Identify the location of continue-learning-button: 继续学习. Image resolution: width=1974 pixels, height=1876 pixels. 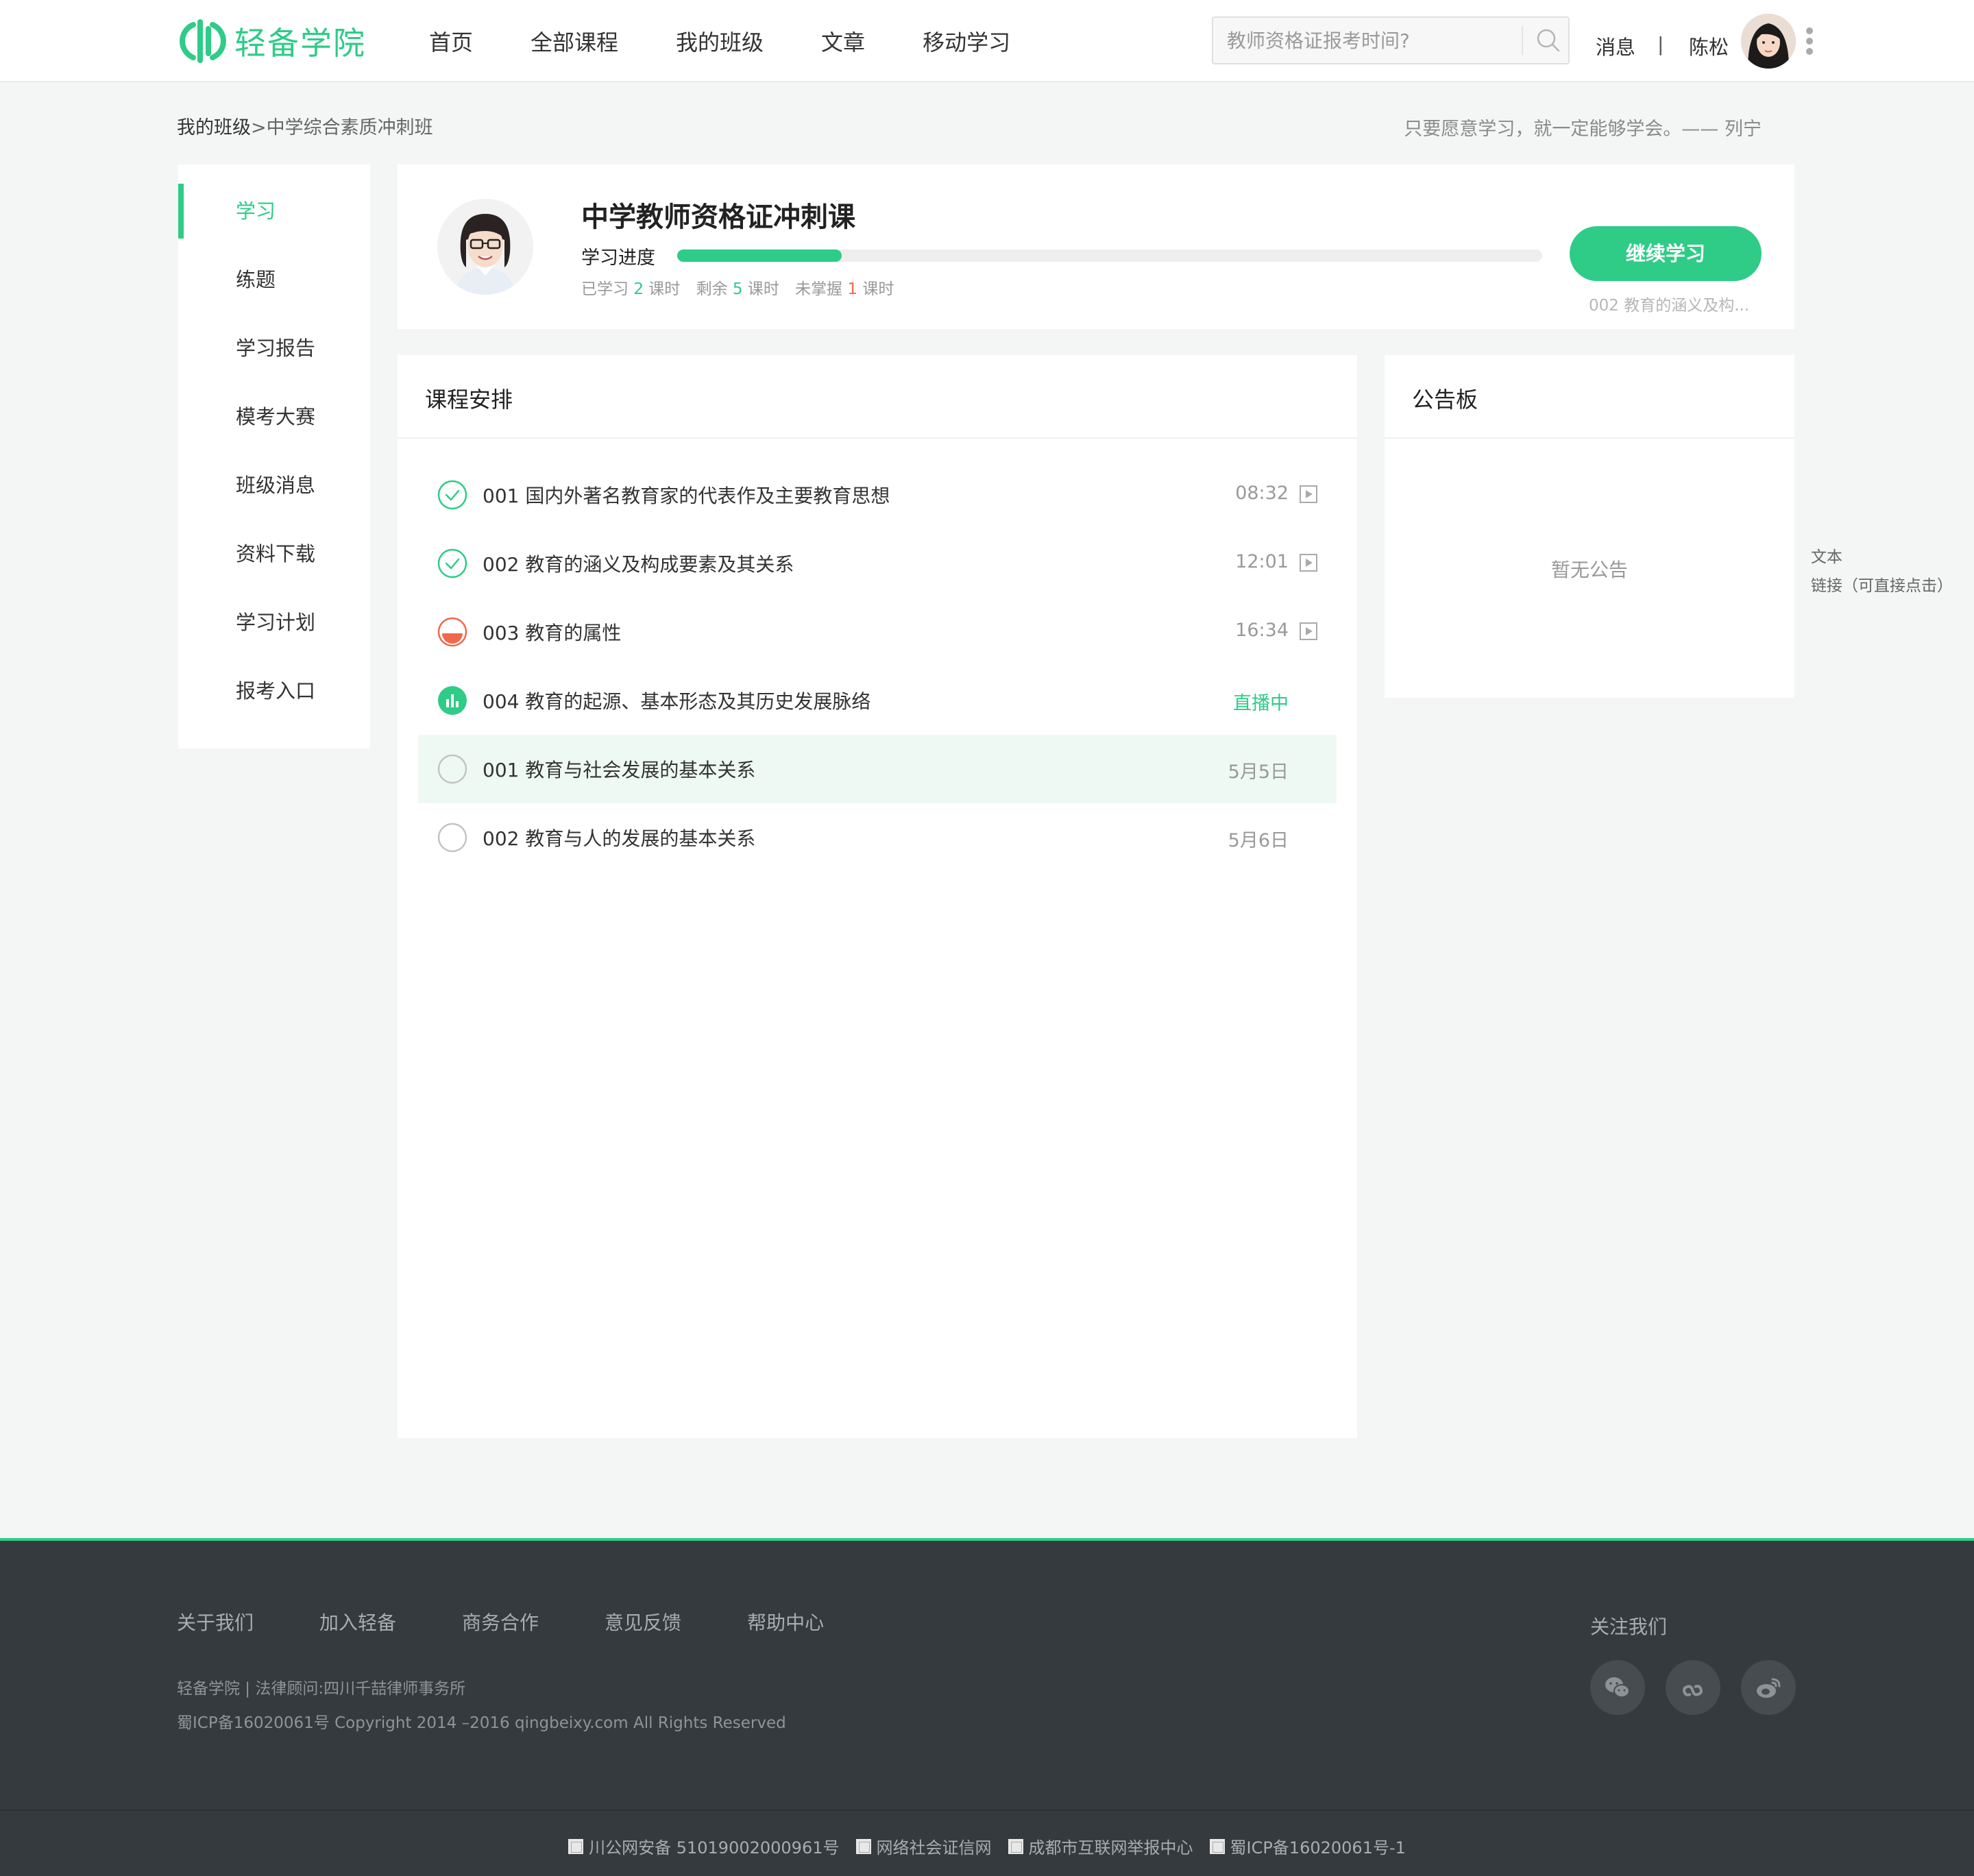
(1666, 253).